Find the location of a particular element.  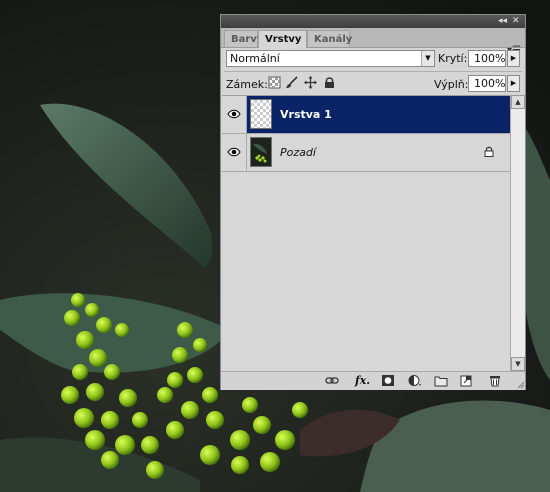

new-group-icon is located at coordinates (441, 380).